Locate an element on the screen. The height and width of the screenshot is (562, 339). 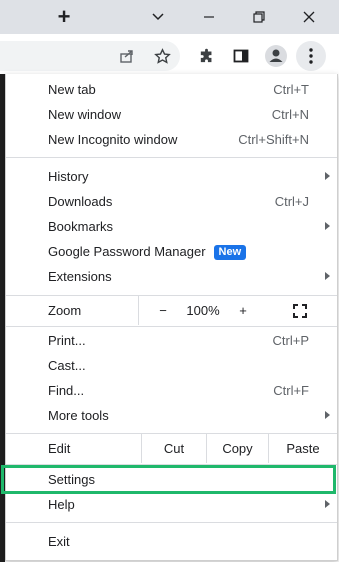
share-icon is located at coordinates (126, 56).